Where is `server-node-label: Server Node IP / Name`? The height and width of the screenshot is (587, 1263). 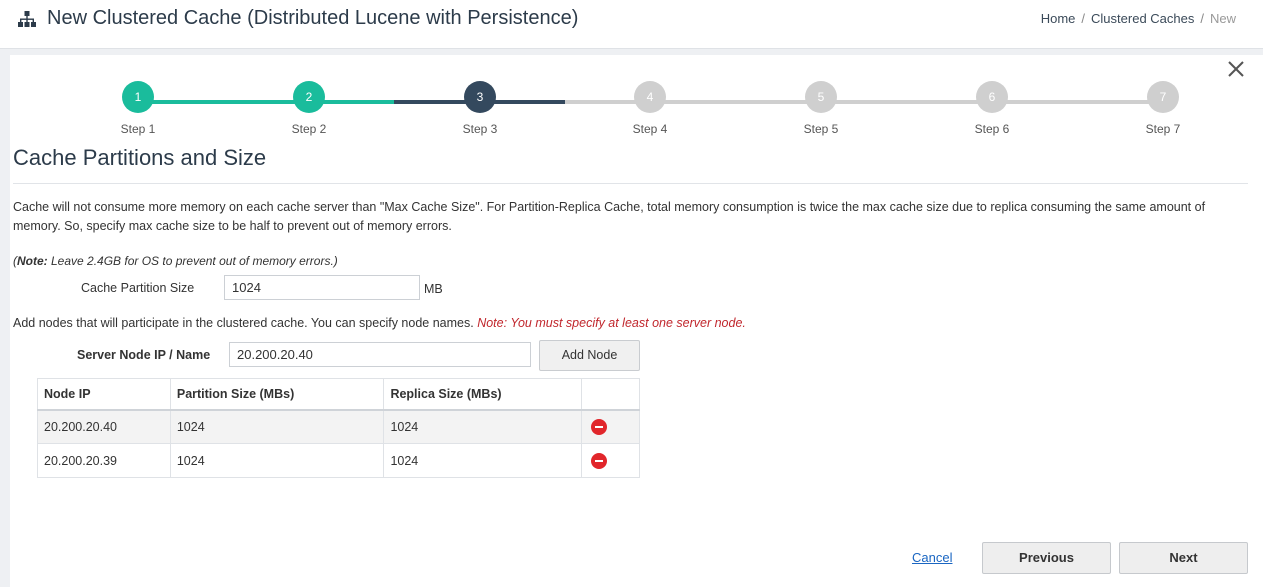
server-node-label: Server Node IP / Name is located at coordinates (144, 355).